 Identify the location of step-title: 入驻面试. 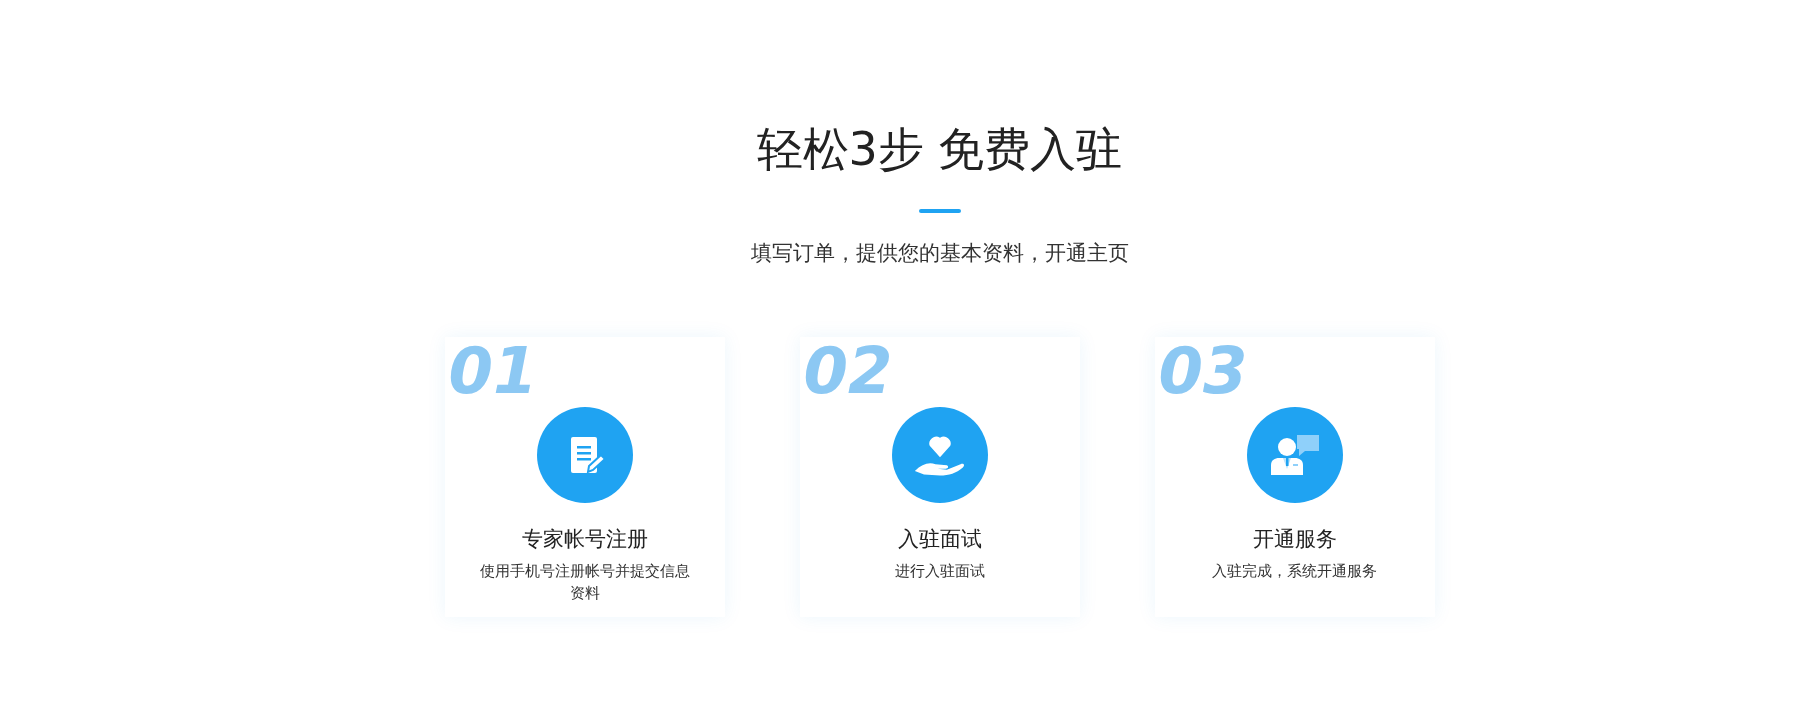
(939, 540).